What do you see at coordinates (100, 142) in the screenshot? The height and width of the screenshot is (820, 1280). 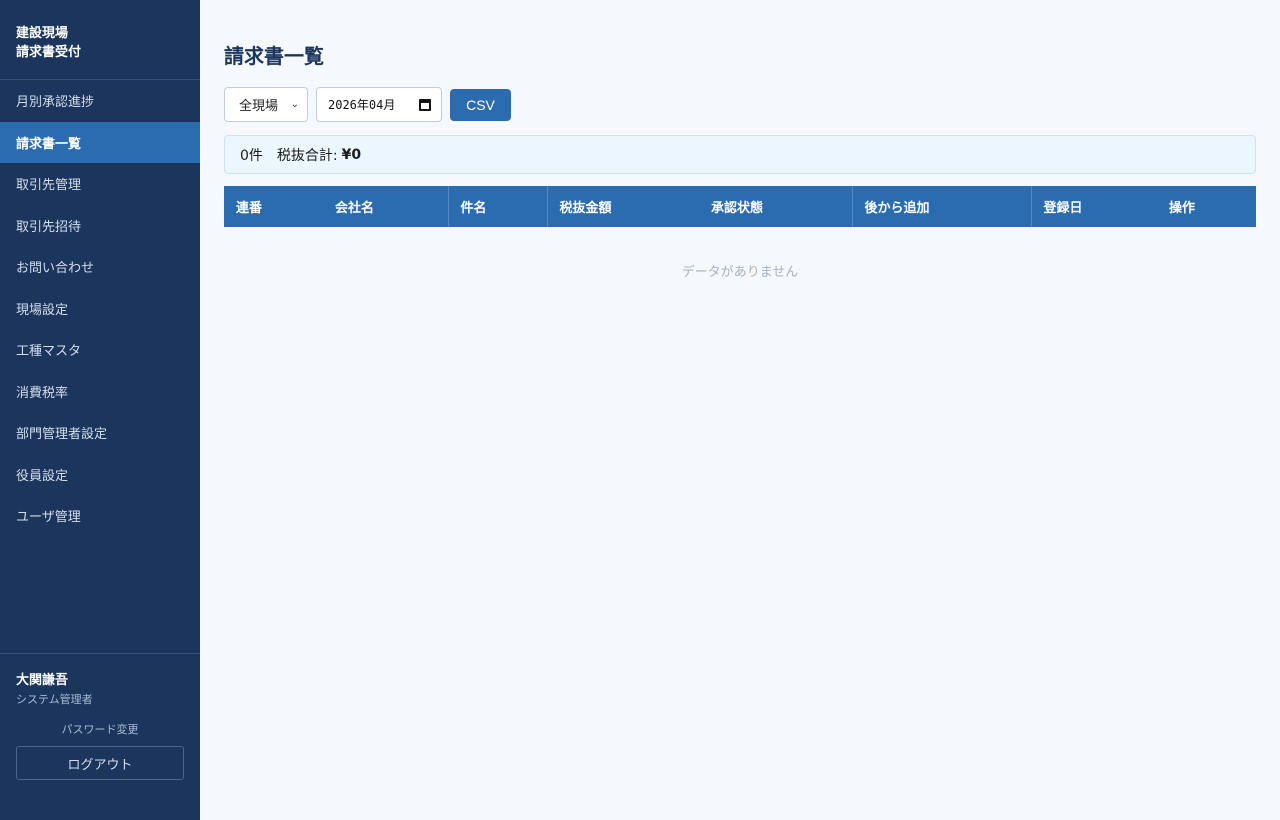 I see `sidebar-item-invoice-list: 請求書一覧` at bounding box center [100, 142].